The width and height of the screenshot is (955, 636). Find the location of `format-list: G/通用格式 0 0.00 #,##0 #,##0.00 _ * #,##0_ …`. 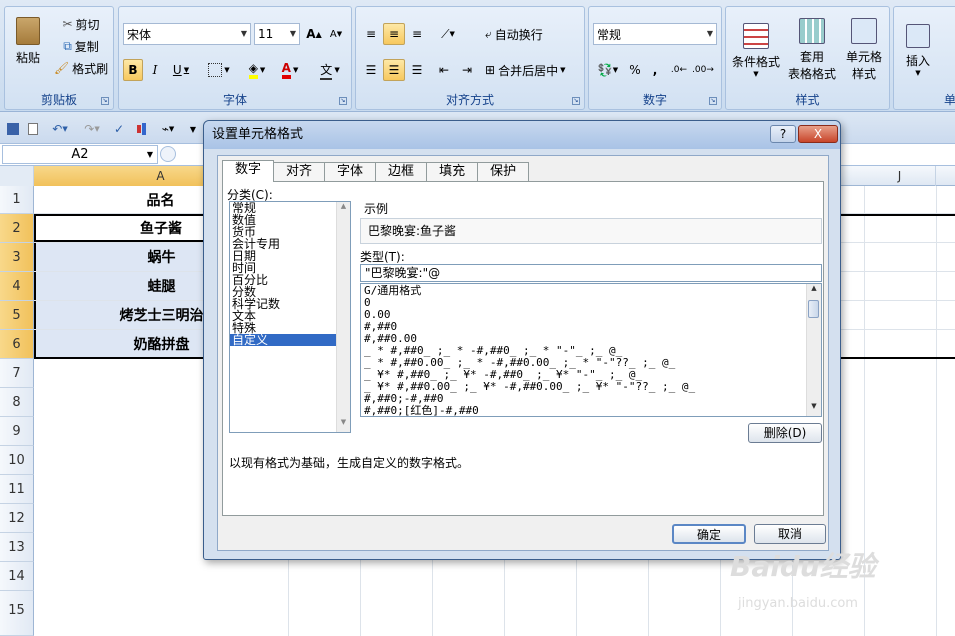

format-list: G/通用格式 0 0.00 #,##0 #,##0.00 _ * #,##0_ … is located at coordinates (591, 350).